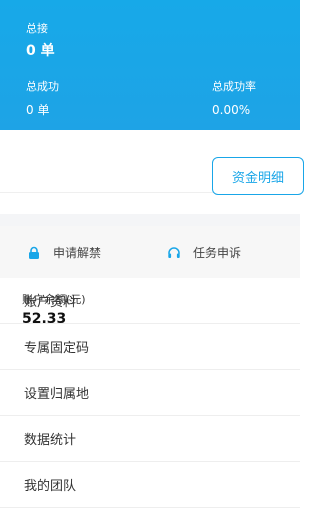  Describe the element at coordinates (77, 253) in the screenshot. I see `apply-unblock-label: 申请解禁` at that location.